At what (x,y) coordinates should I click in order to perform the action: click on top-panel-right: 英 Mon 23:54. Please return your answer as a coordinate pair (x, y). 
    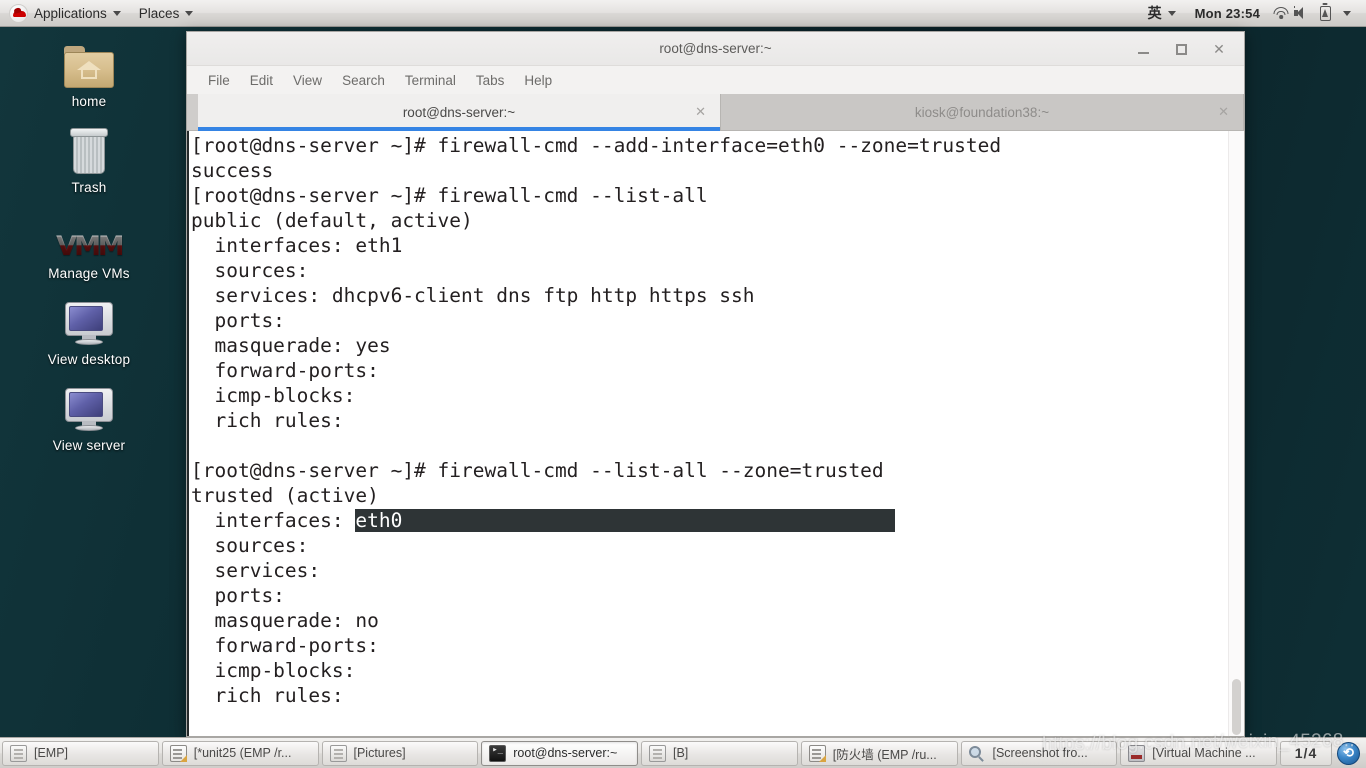
    Looking at the image, I should click on (1252, 13).